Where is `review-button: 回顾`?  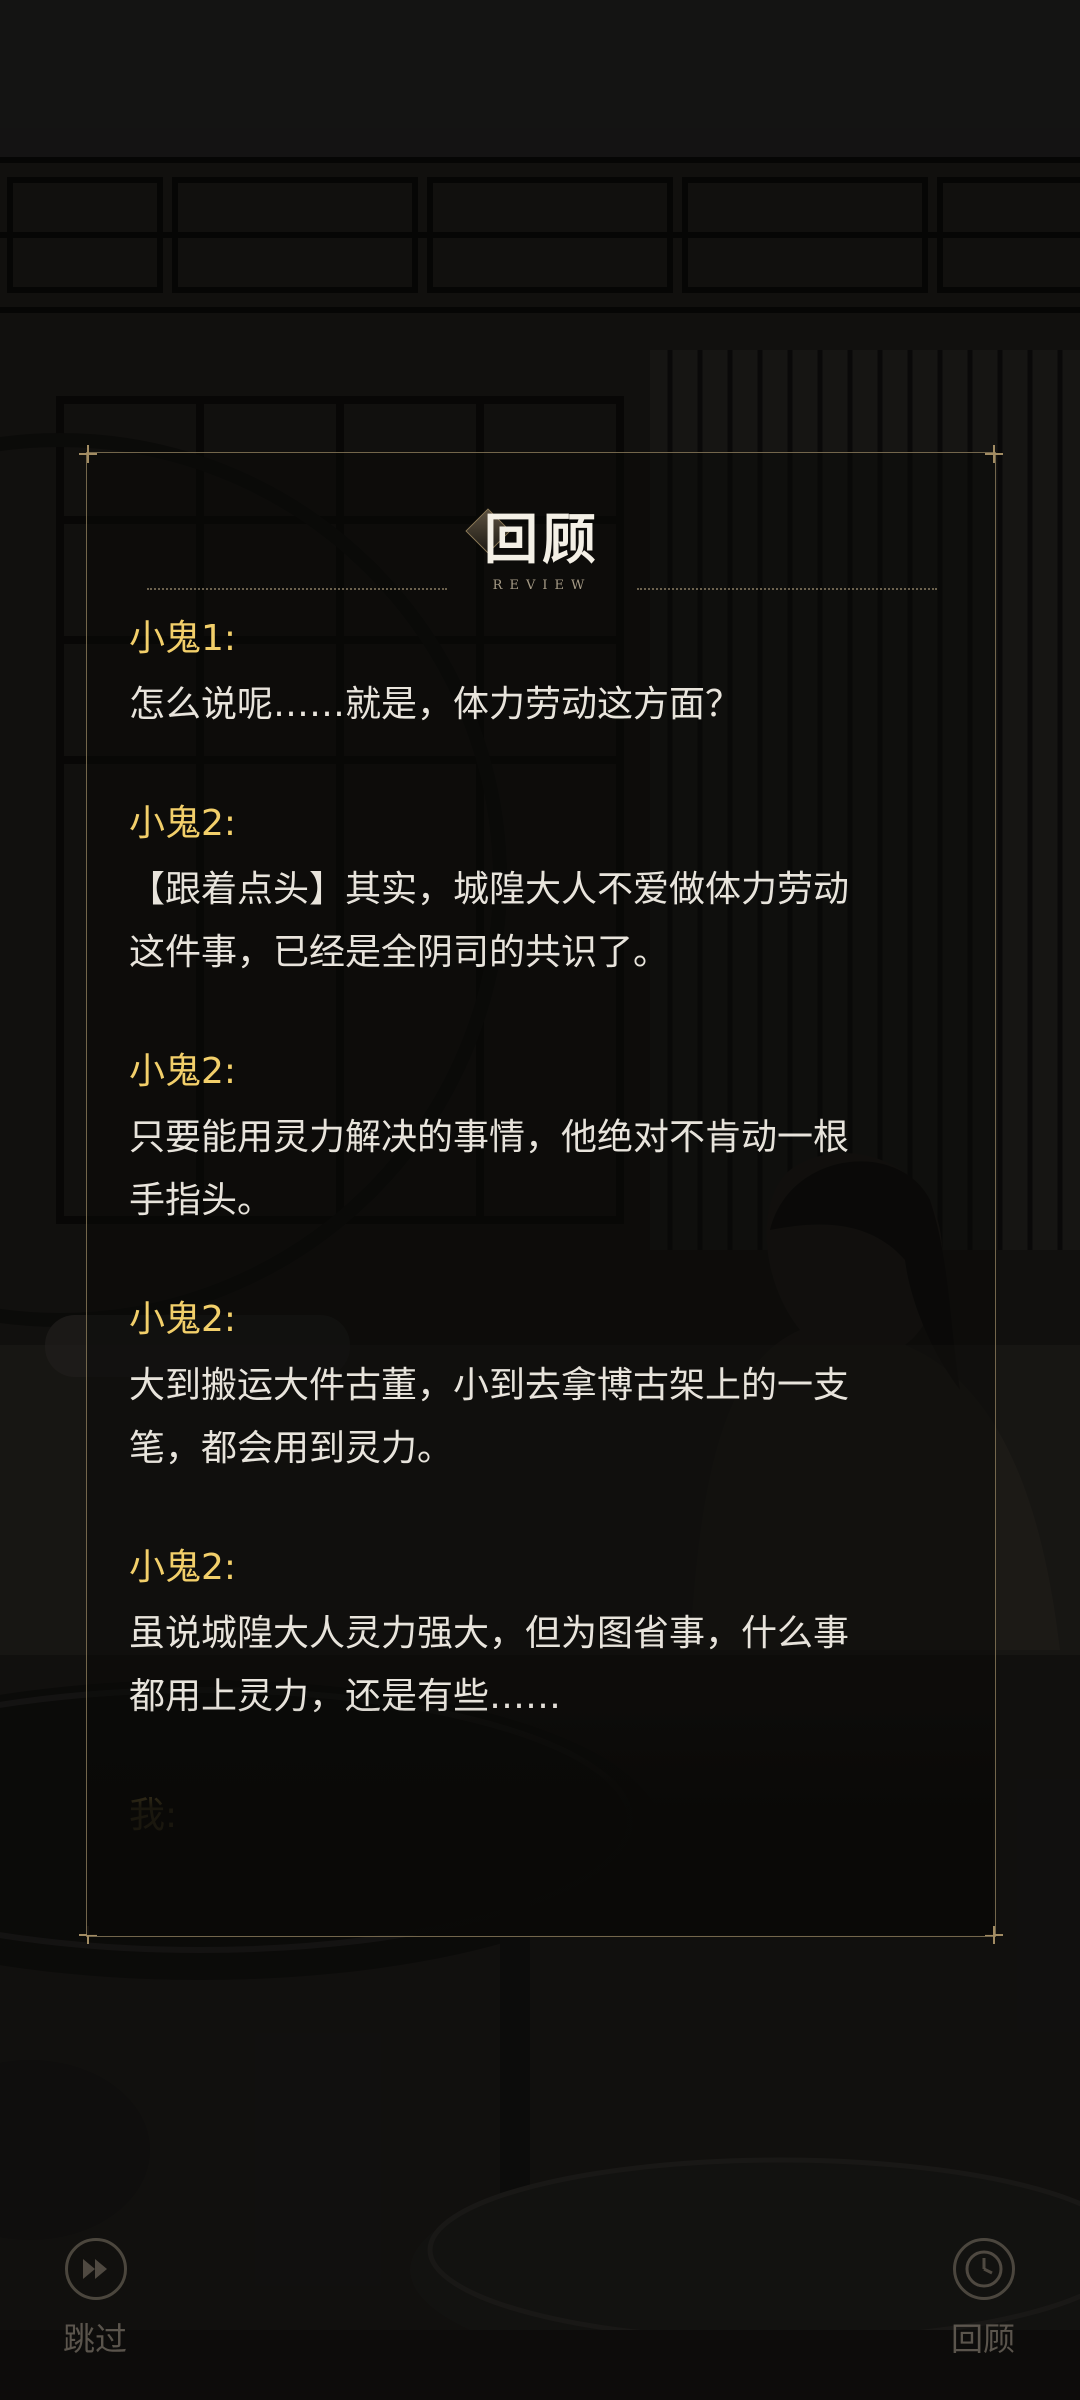 review-button: 回顾 is located at coordinates (983, 2303).